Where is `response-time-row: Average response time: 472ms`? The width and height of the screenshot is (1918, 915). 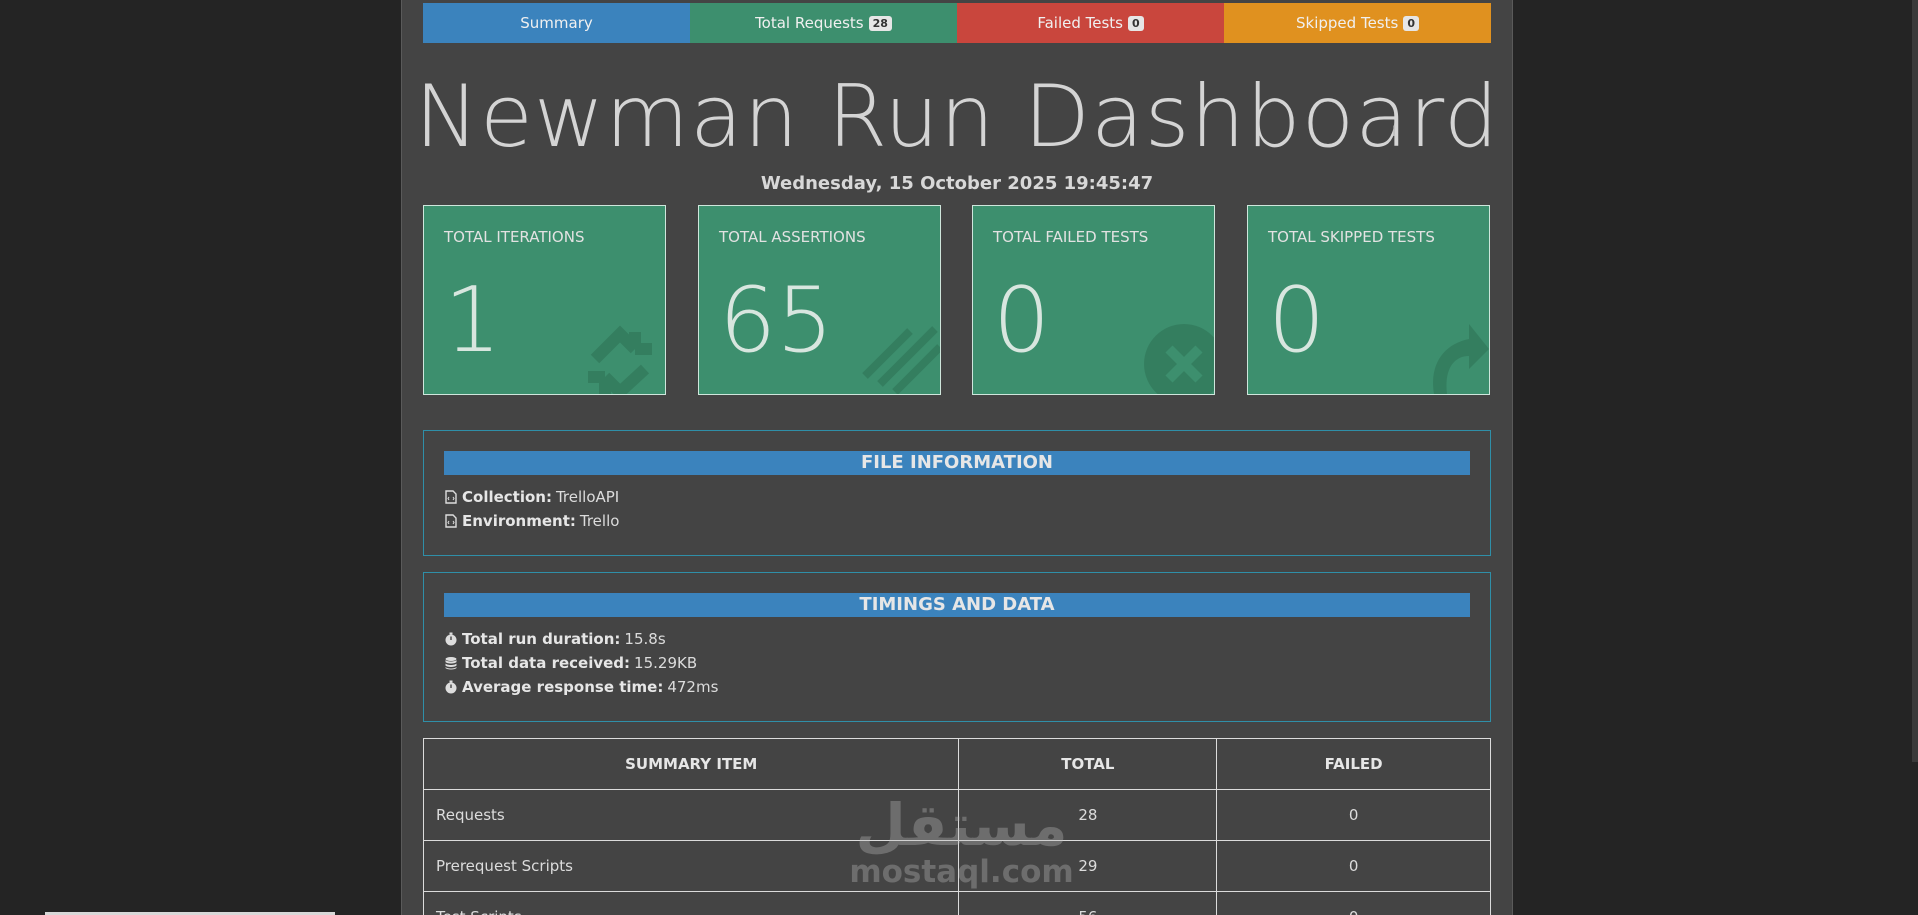
response-time-row: Average response time: 472ms is located at coordinates (957, 687).